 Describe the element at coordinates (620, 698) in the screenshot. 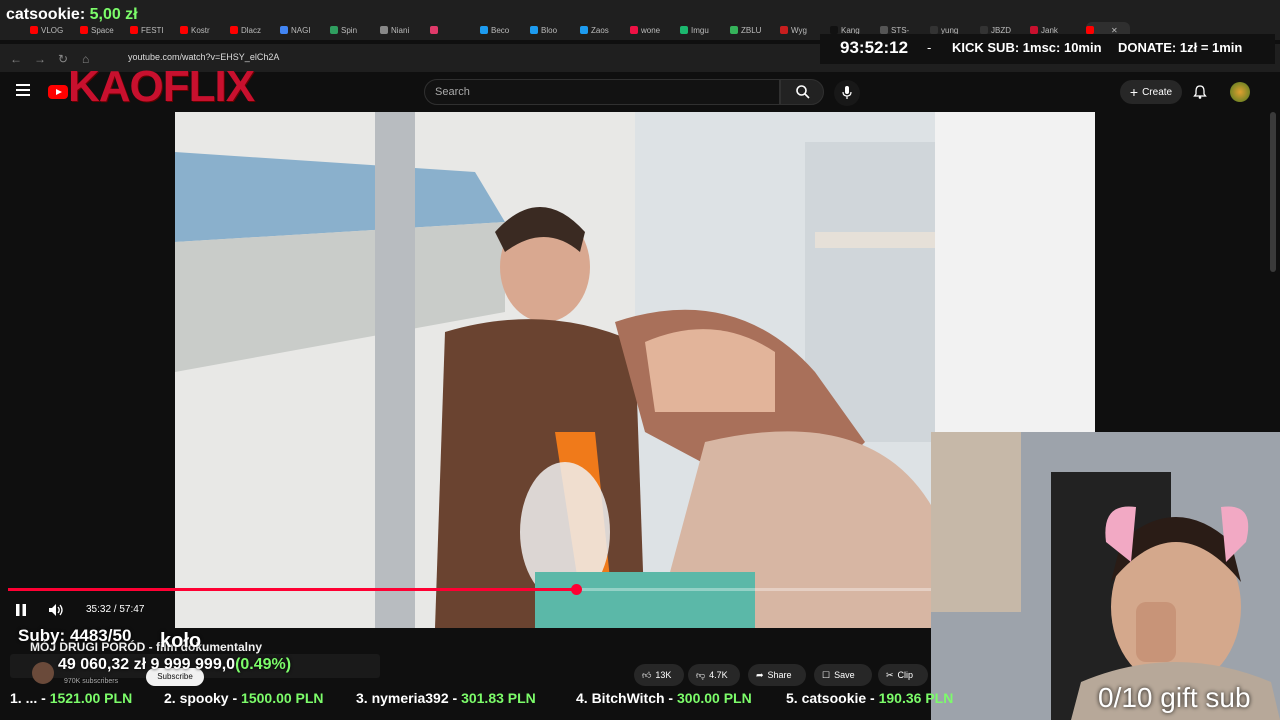

I see `leaderboard-rank-name: 4. BitchWitch` at that location.